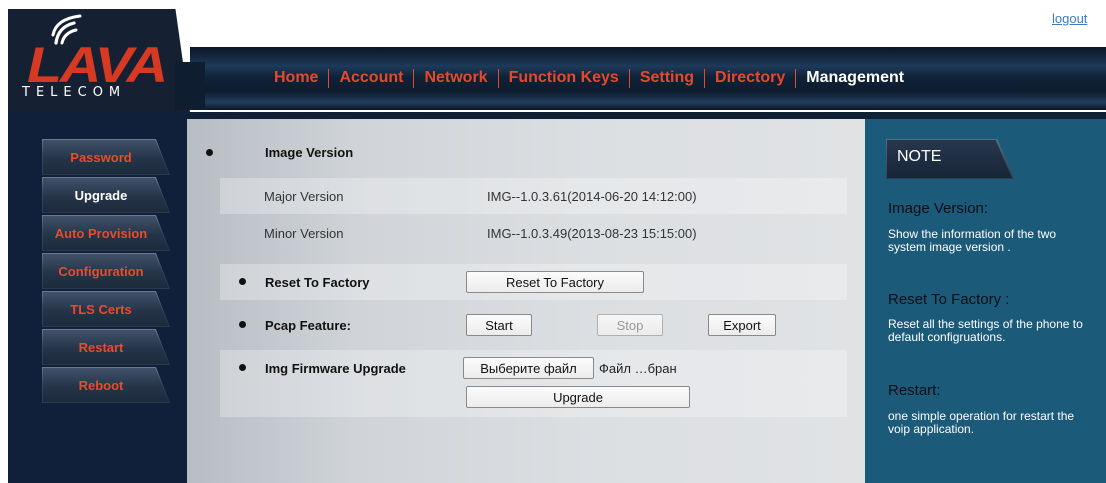  Describe the element at coordinates (309, 152) in the screenshot. I see `section-title-image-version: Image Version` at that location.